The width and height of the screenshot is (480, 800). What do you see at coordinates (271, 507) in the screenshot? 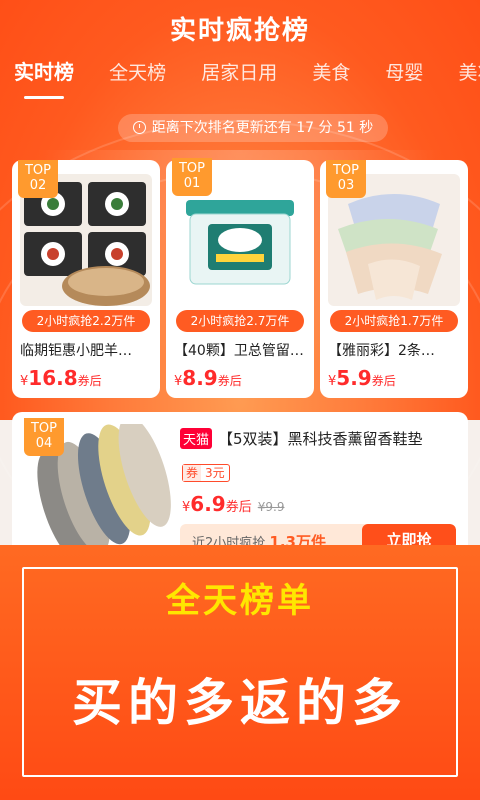
I see `original-price: ¥9.9` at bounding box center [271, 507].